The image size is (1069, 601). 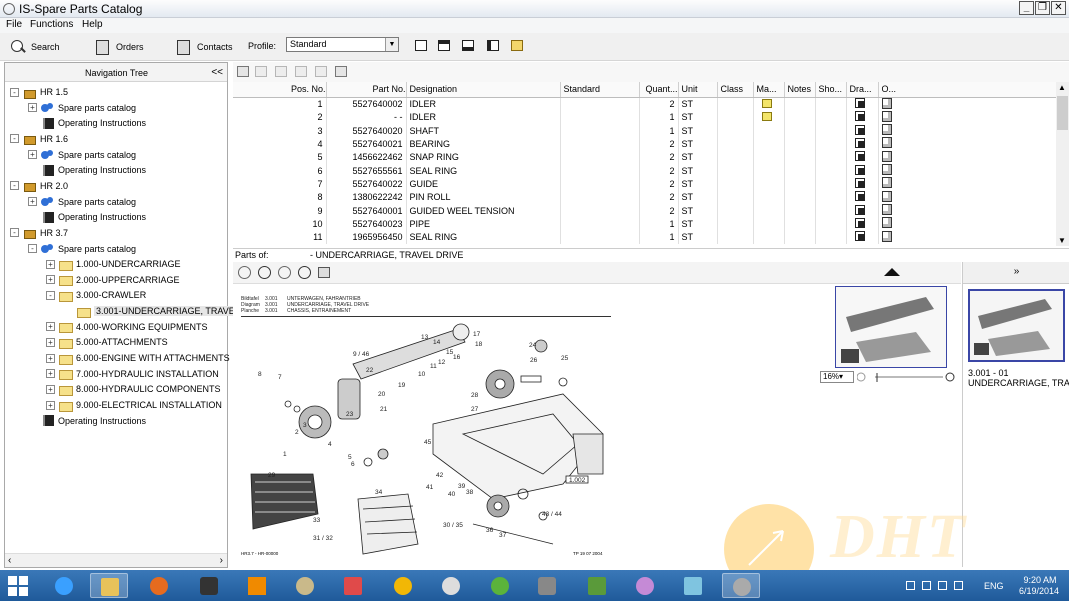 I want to click on callout-label: 42, so click(x=440, y=475).